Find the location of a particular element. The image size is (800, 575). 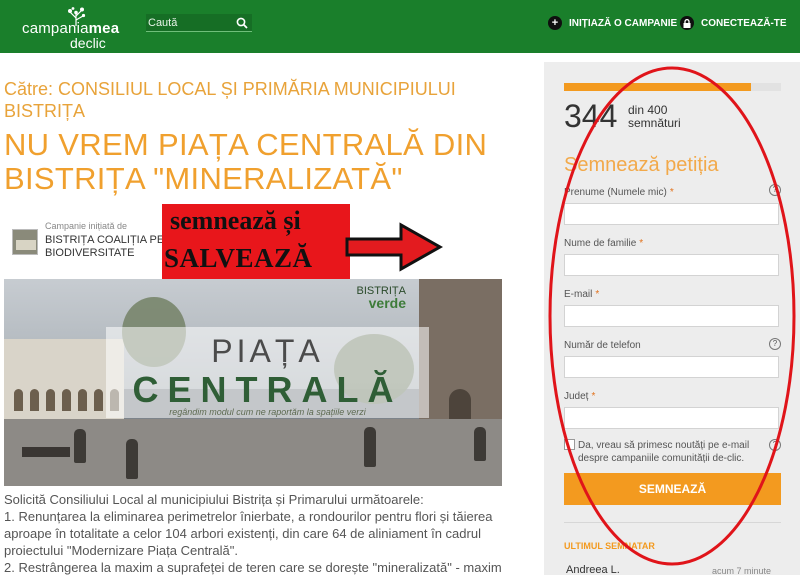

overlay-line1: semnează și is located at coordinates (235, 220).